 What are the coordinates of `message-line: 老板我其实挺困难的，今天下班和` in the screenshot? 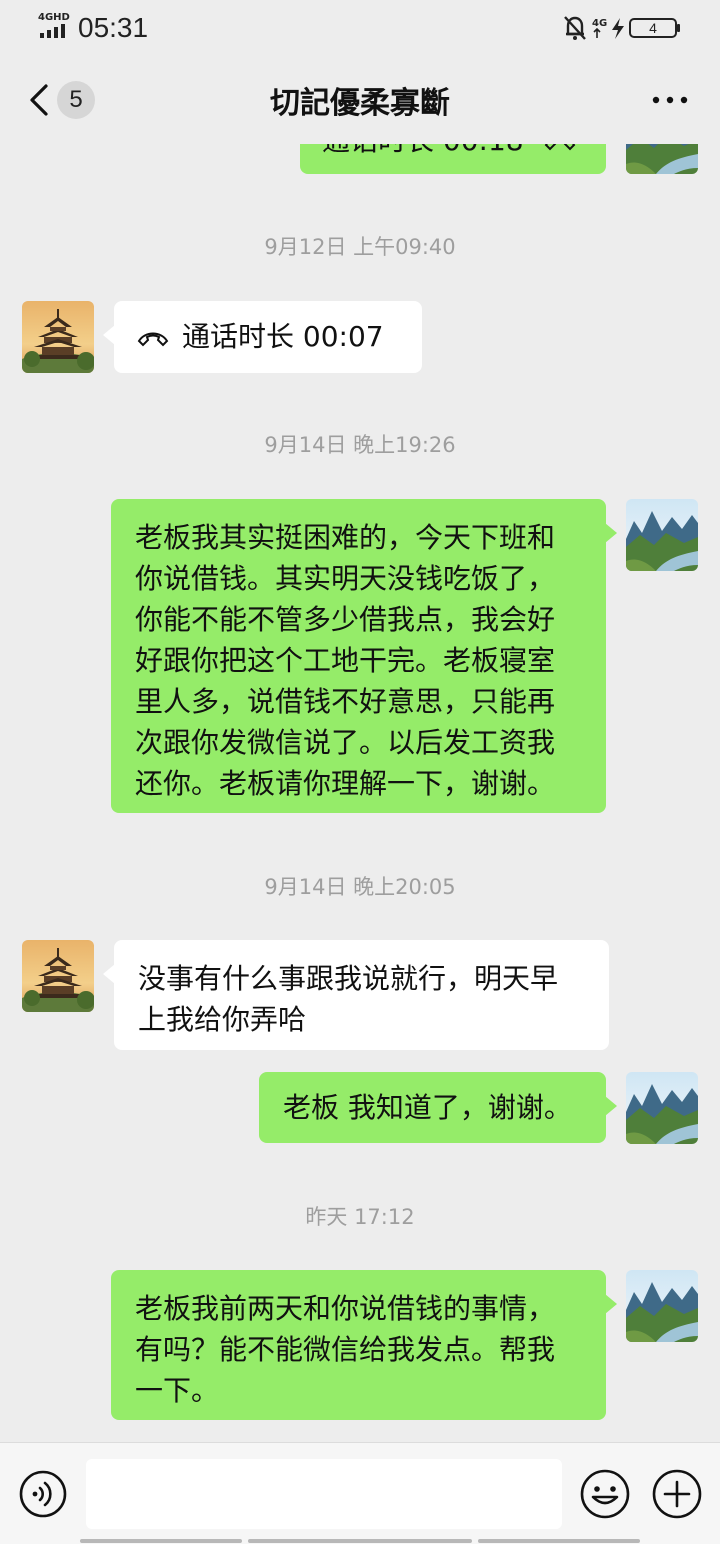 It's located at (345, 537).